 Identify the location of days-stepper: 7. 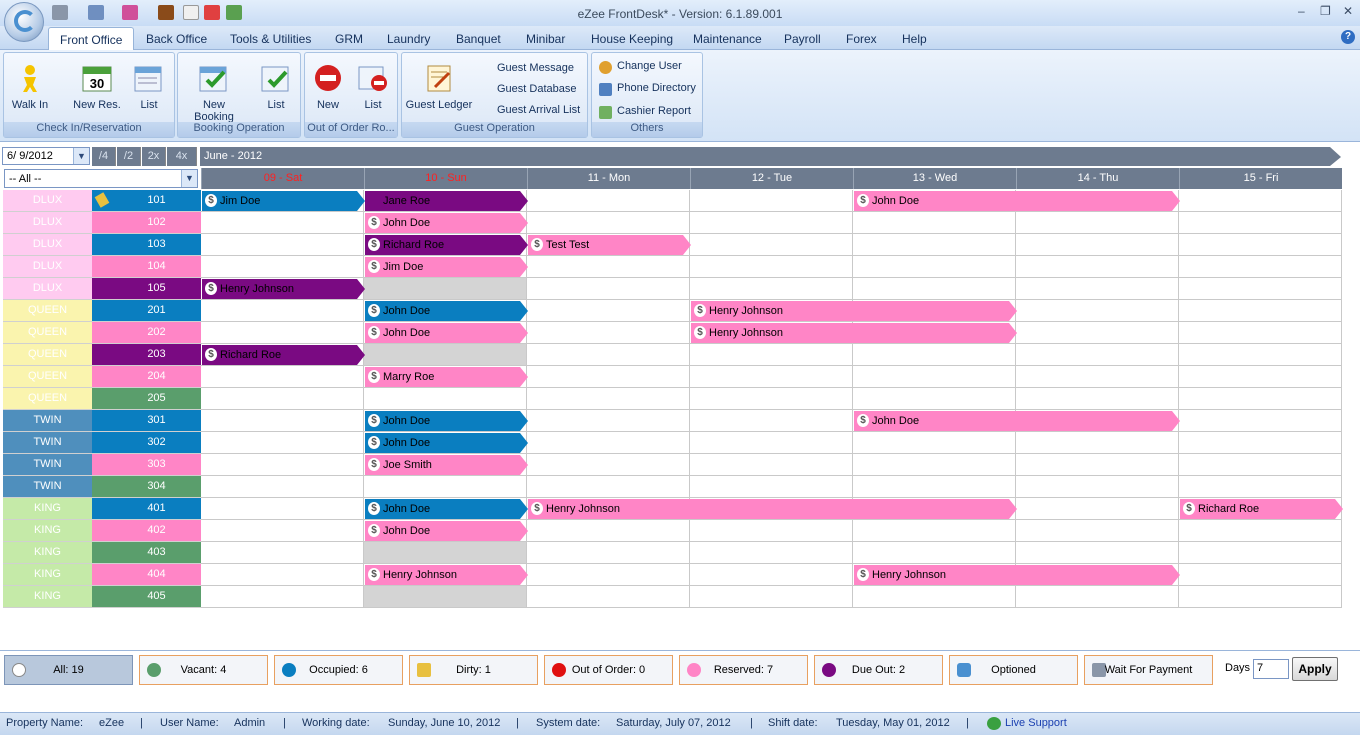
(1271, 669).